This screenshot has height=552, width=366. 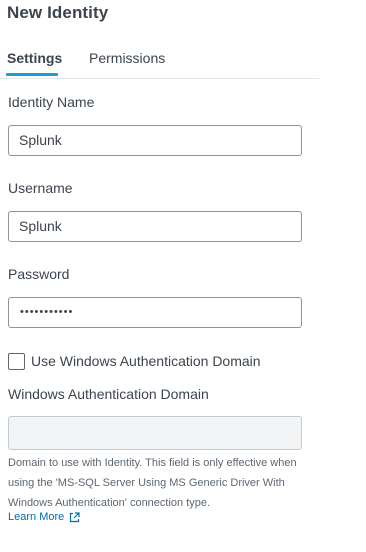 What do you see at coordinates (75, 516) in the screenshot?
I see `external-link-icon` at bounding box center [75, 516].